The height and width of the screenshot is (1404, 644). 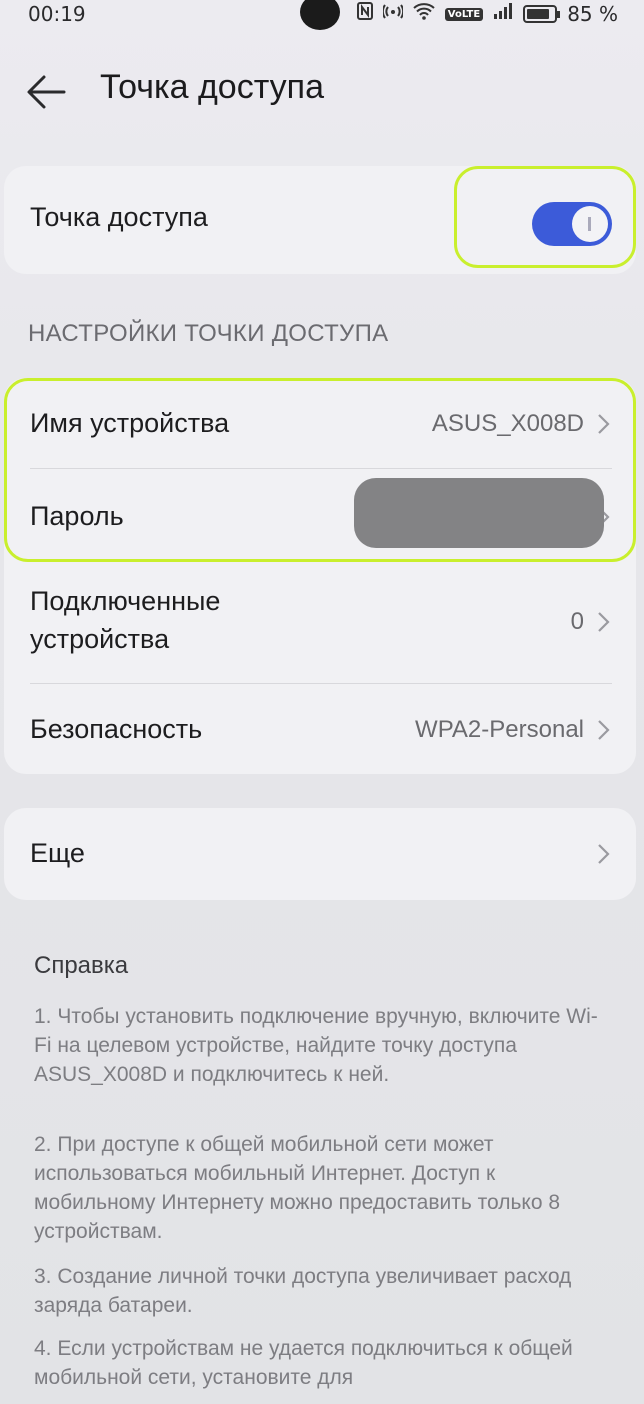 I want to click on more-label: Еще, so click(x=57, y=853).